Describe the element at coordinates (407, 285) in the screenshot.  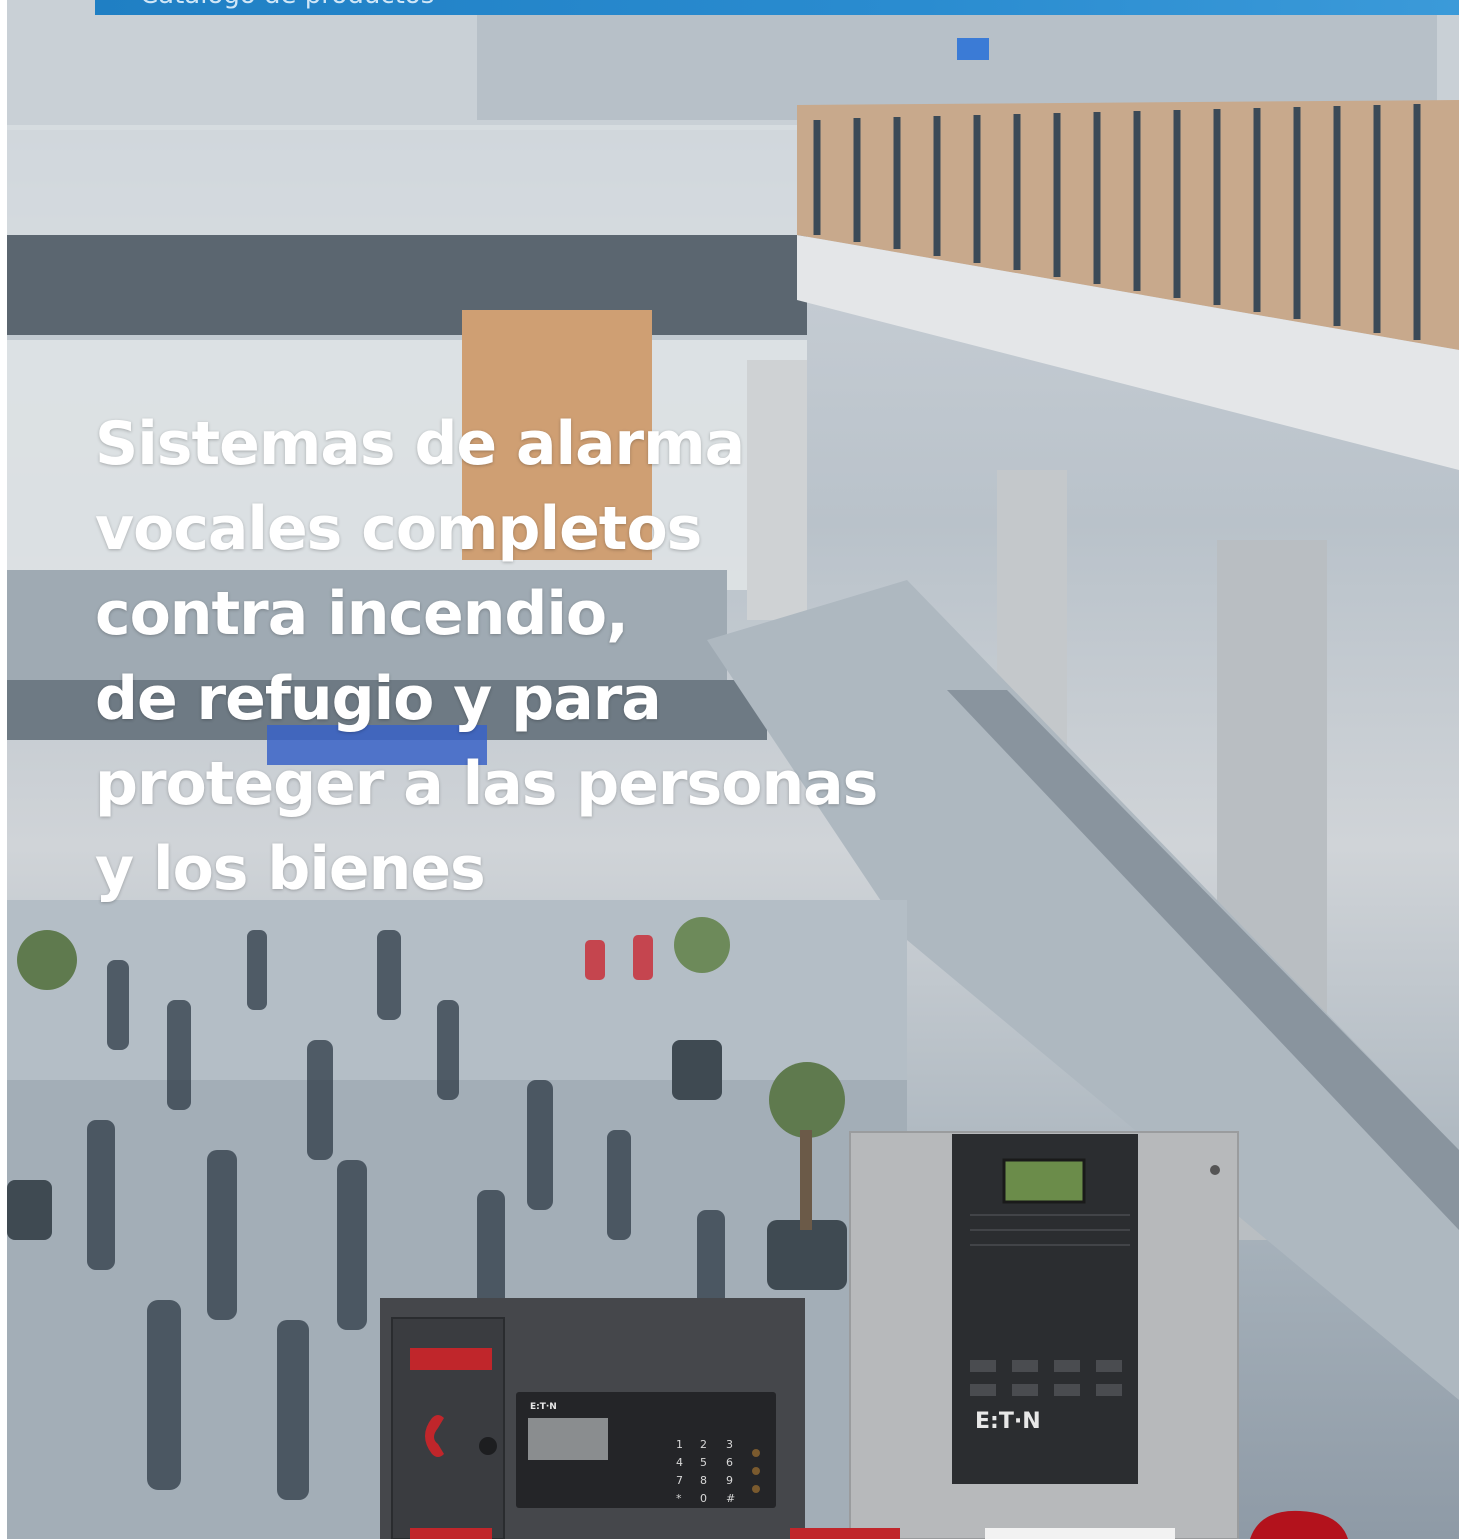
I see `upper-floor-slab-left` at that location.